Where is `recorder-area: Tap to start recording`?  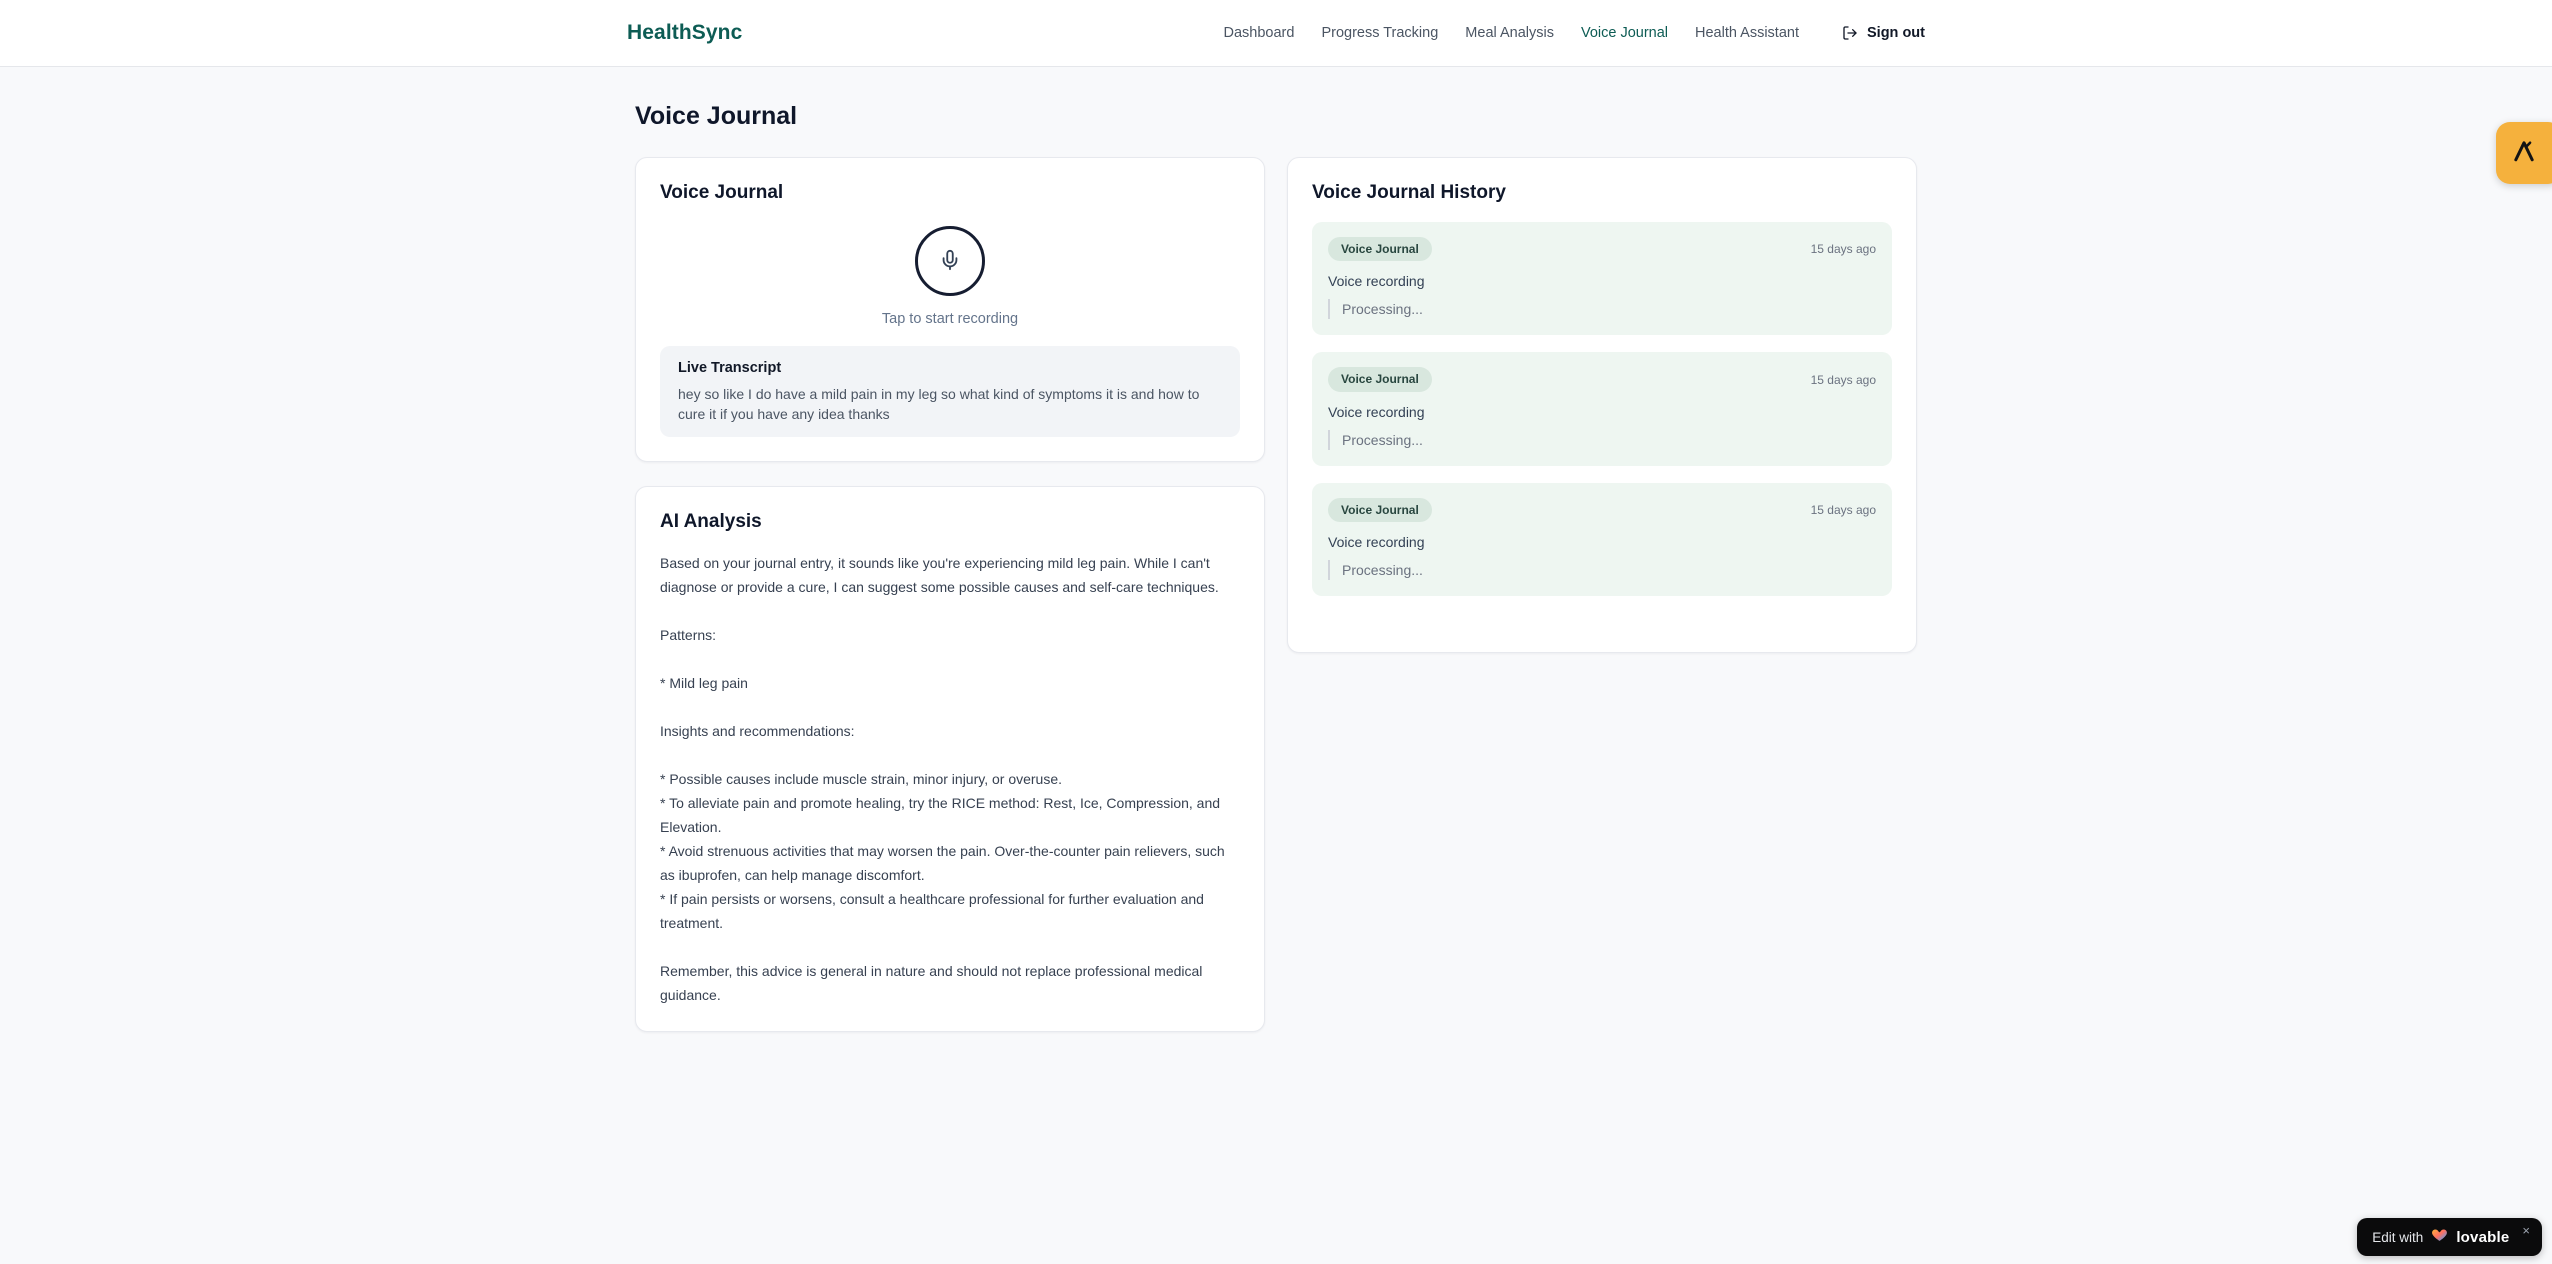 recorder-area: Tap to start recording is located at coordinates (950, 274).